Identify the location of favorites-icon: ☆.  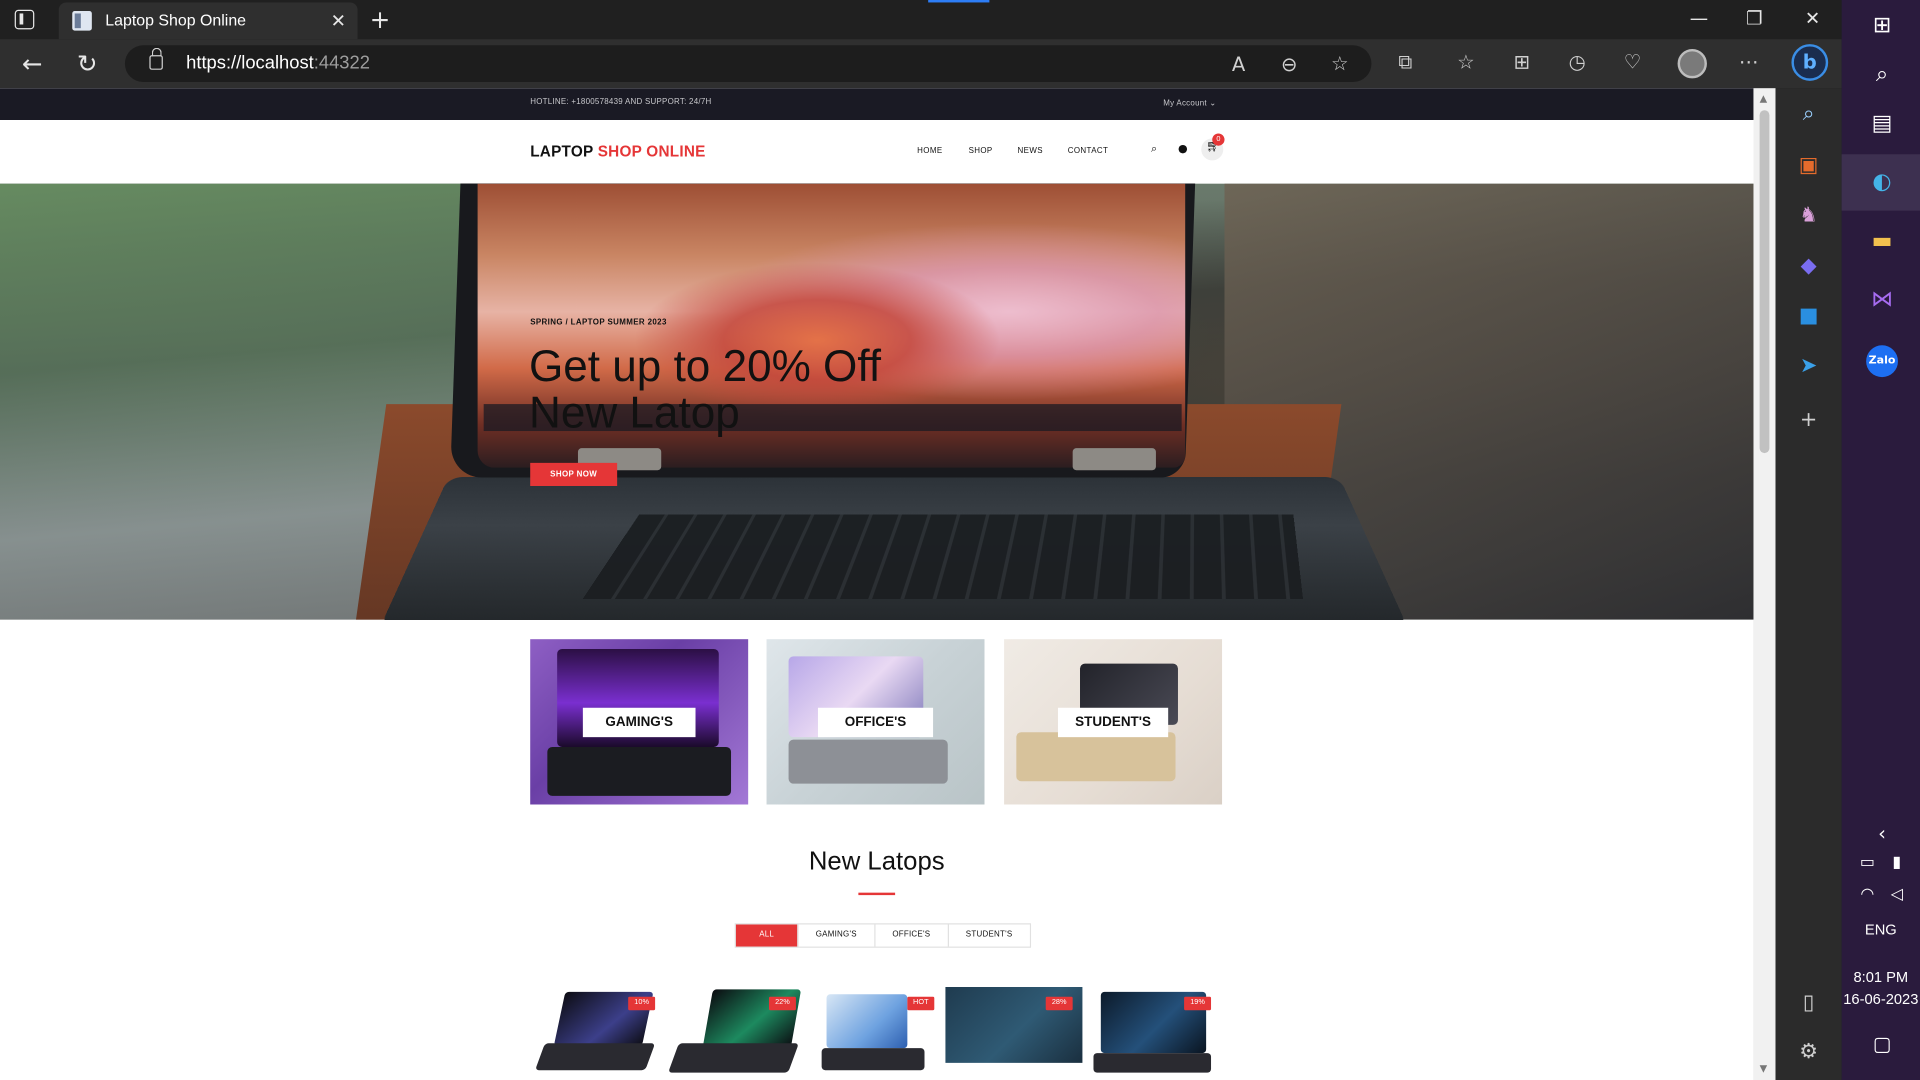
(1466, 61).